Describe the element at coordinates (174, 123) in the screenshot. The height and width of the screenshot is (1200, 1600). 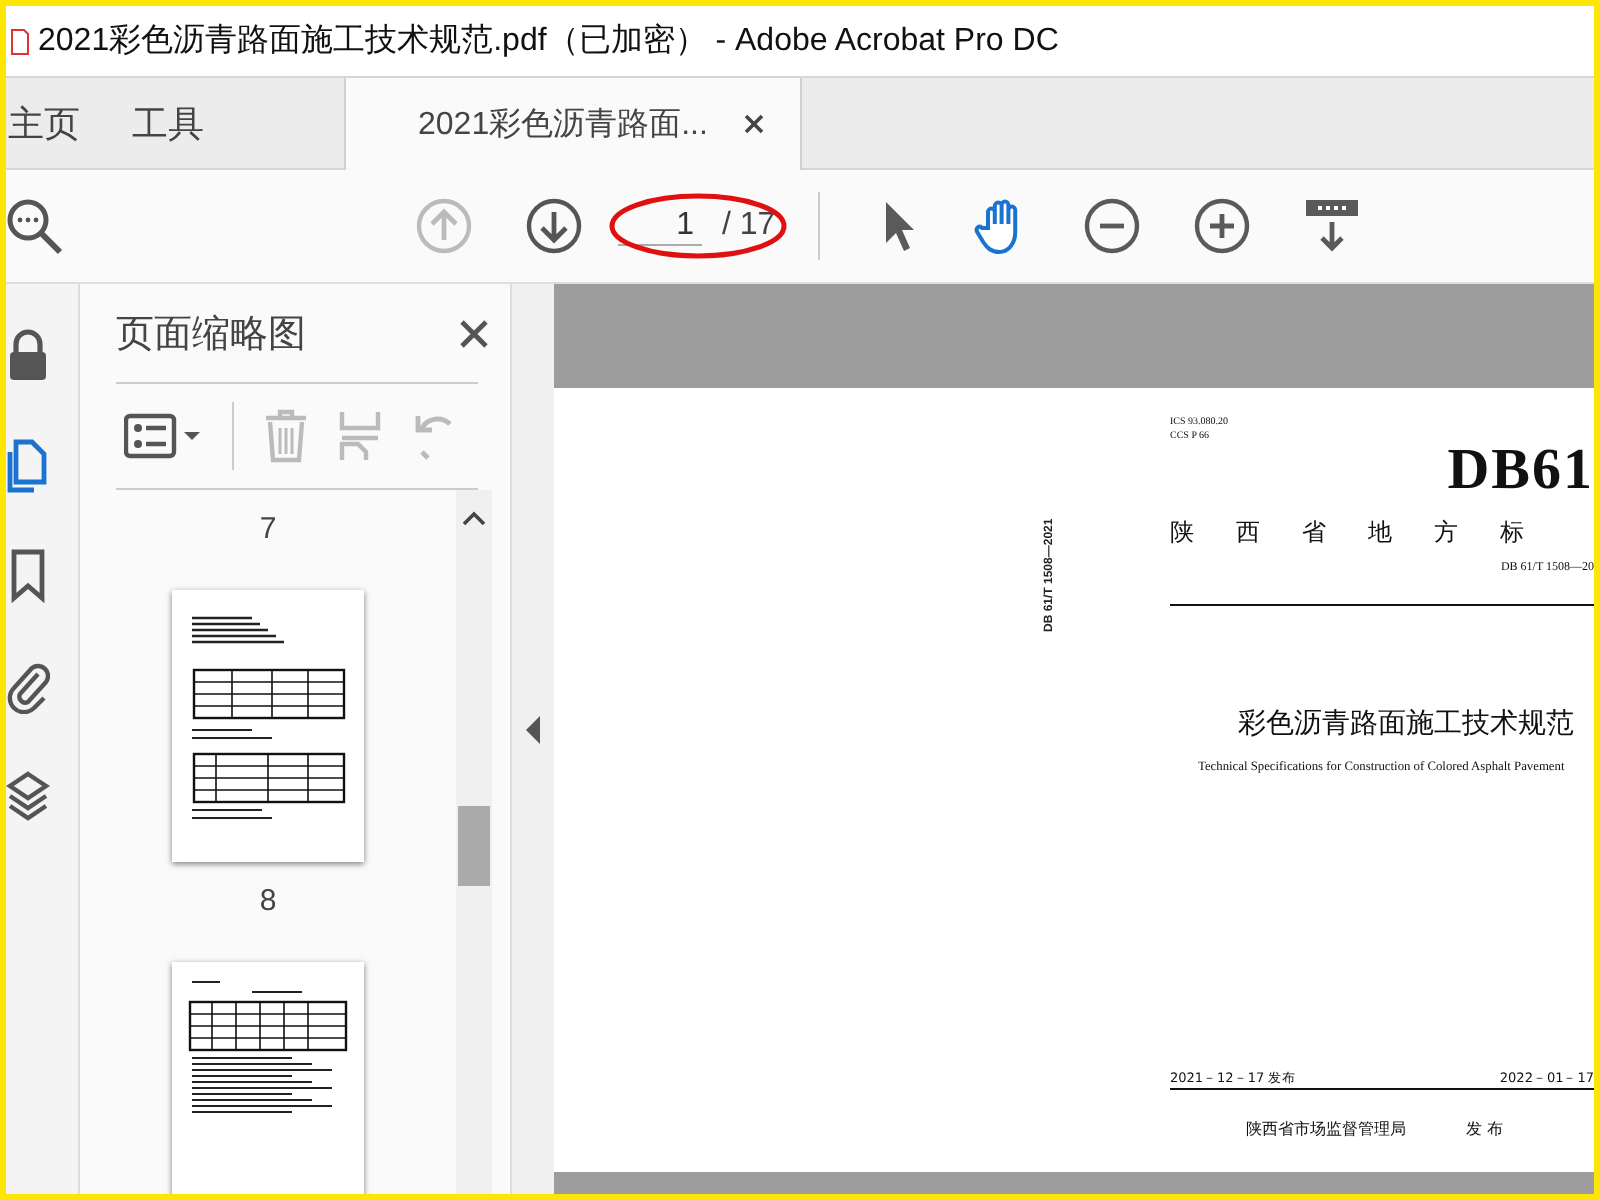
I see `tab: 工具` at that location.